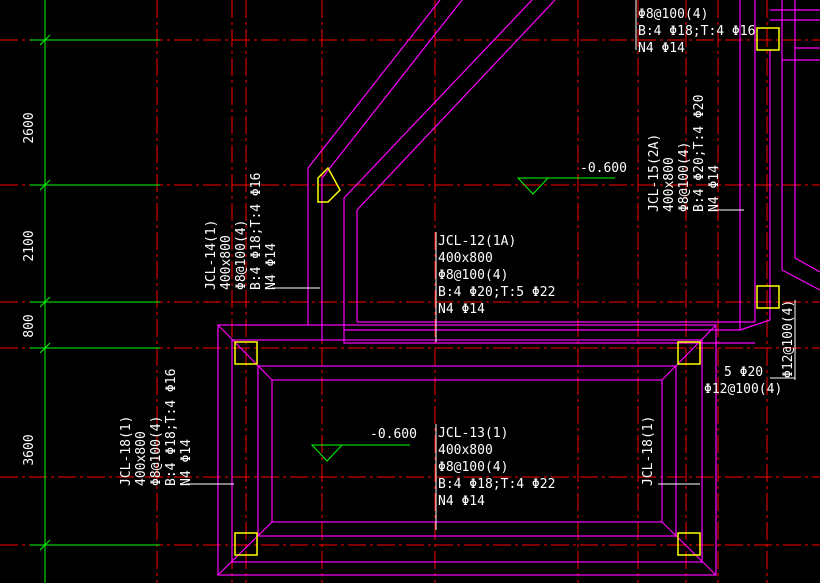  I want to click on jcl13-line1: JCL-13(1), so click(473, 433).